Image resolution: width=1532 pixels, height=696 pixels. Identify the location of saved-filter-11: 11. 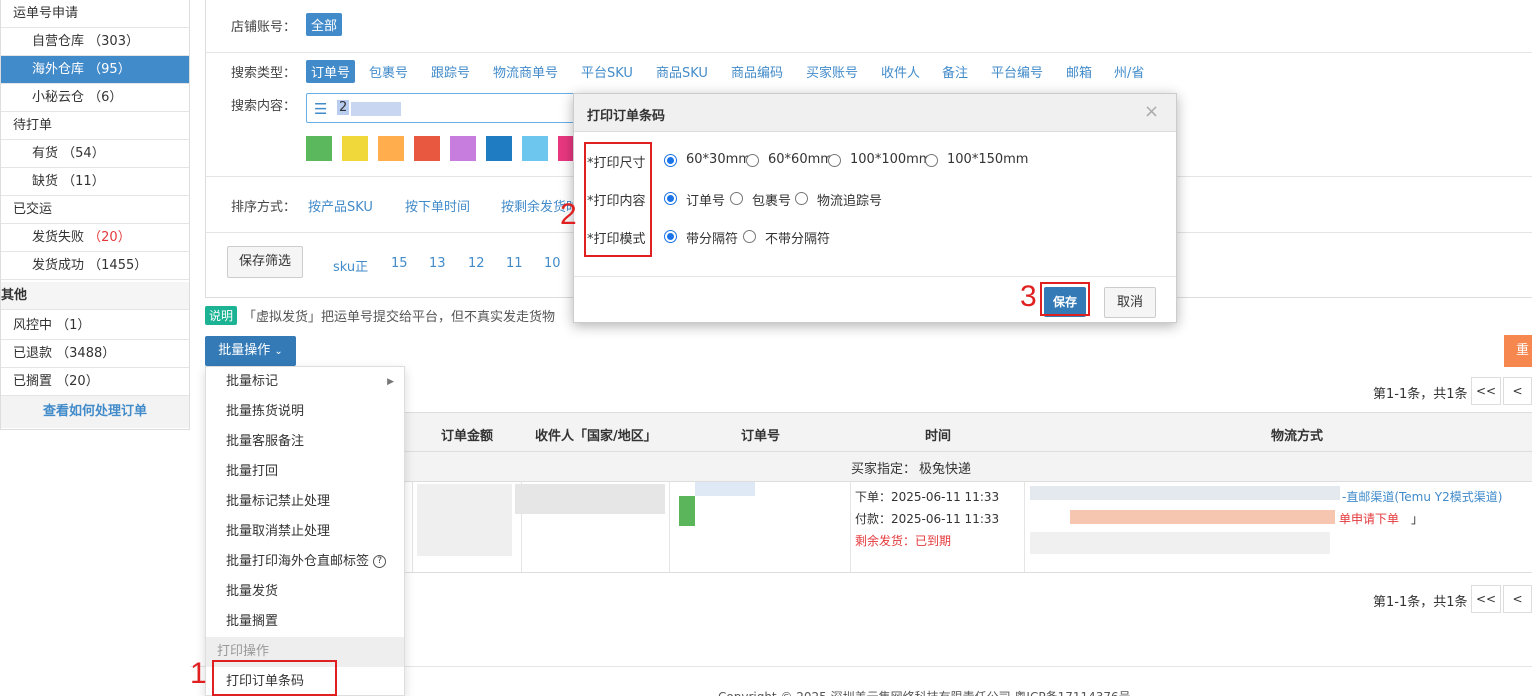
(514, 263).